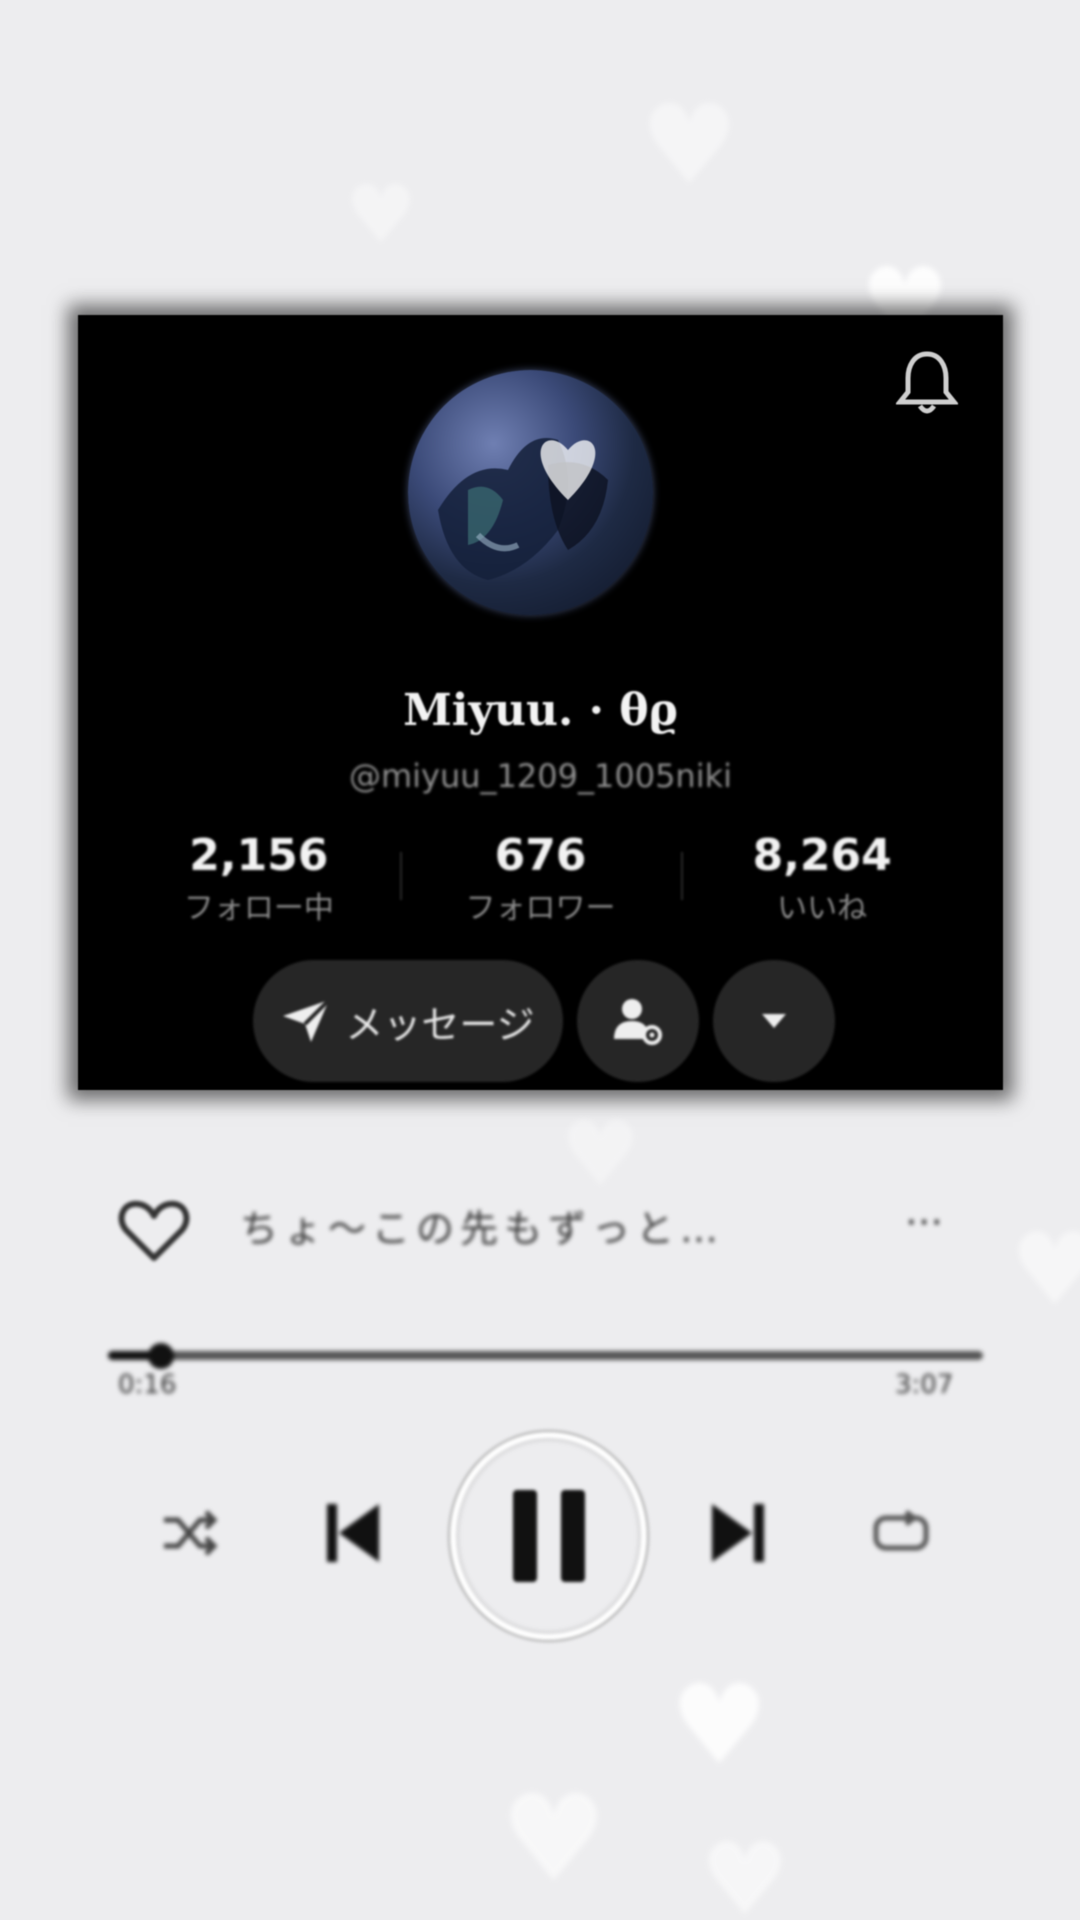  Describe the element at coordinates (189, 1533) in the screenshot. I see `shuffle-icon` at that location.